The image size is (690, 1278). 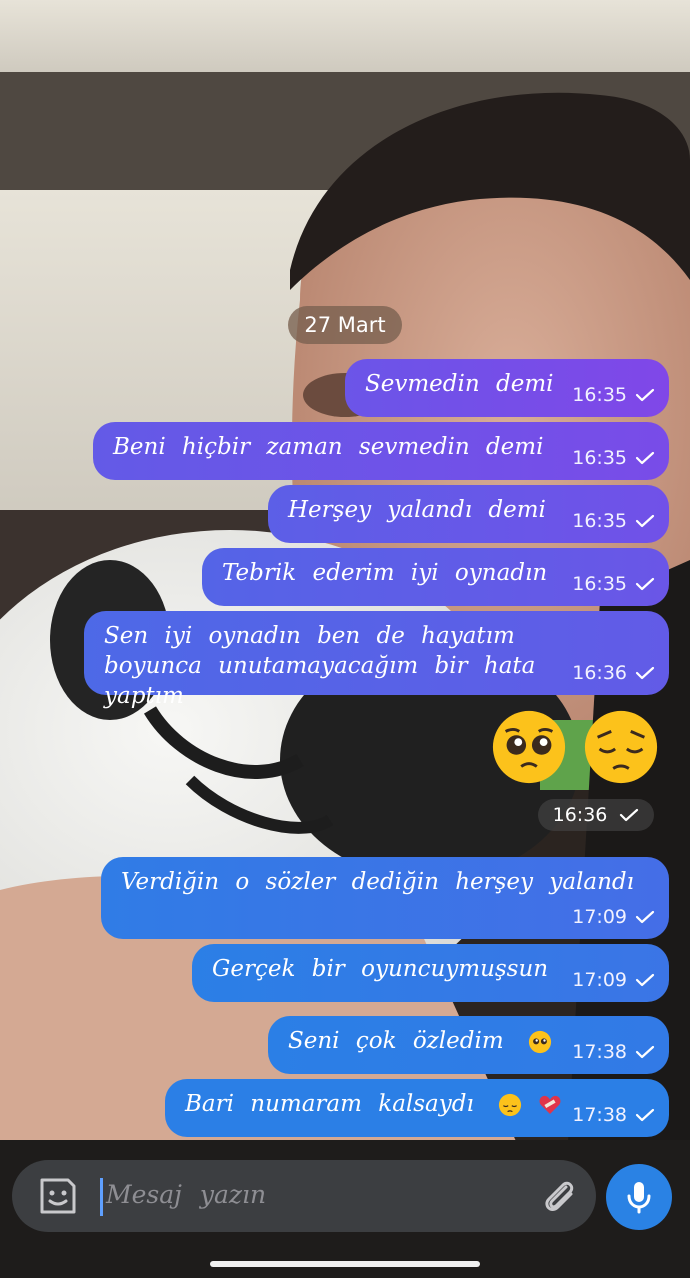 What do you see at coordinates (101, 1197) in the screenshot?
I see `text-cursor` at bounding box center [101, 1197].